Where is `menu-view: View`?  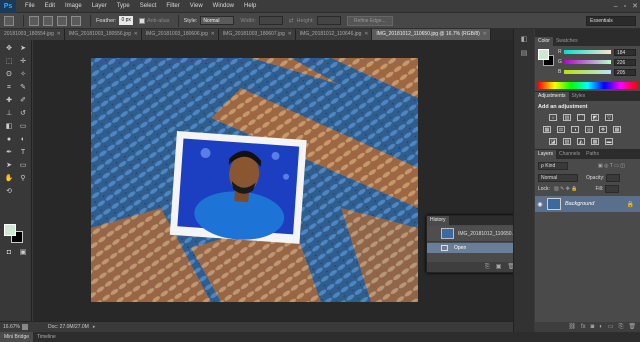 menu-view: View is located at coordinates (196, 6).